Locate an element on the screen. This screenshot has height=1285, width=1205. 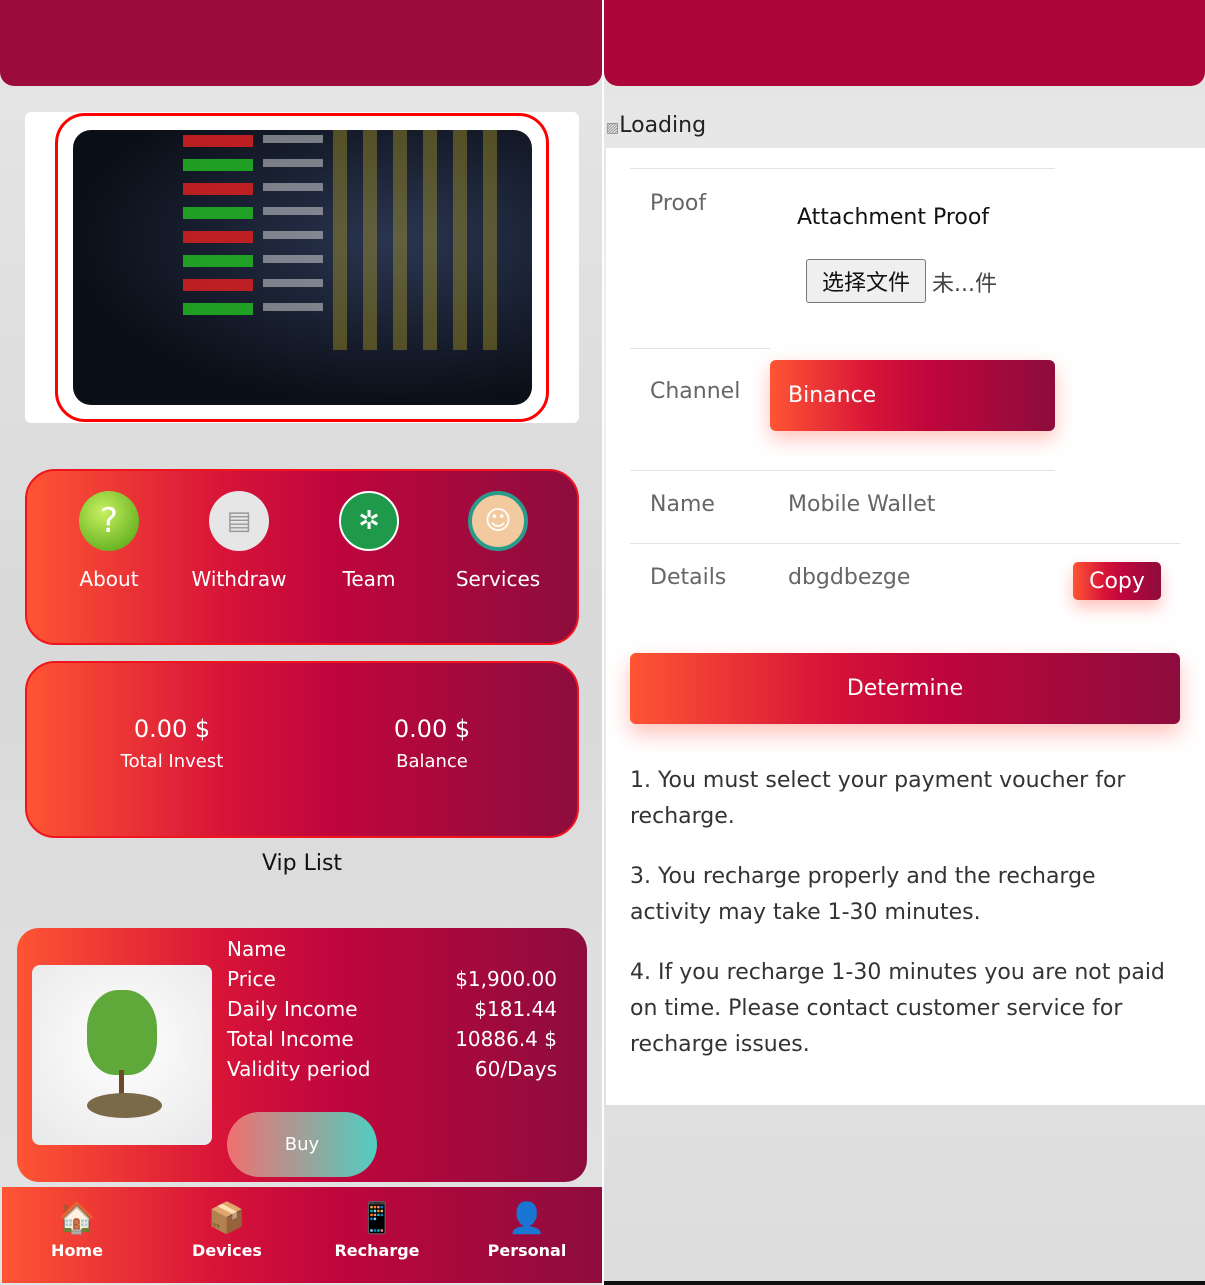
banner-card is located at coordinates (302, 267).